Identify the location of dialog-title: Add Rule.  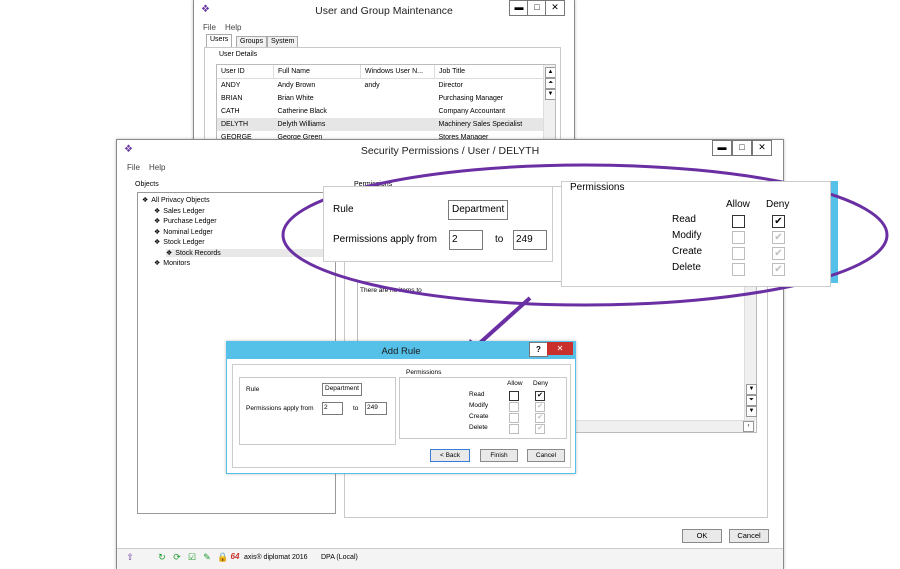
(401, 351).